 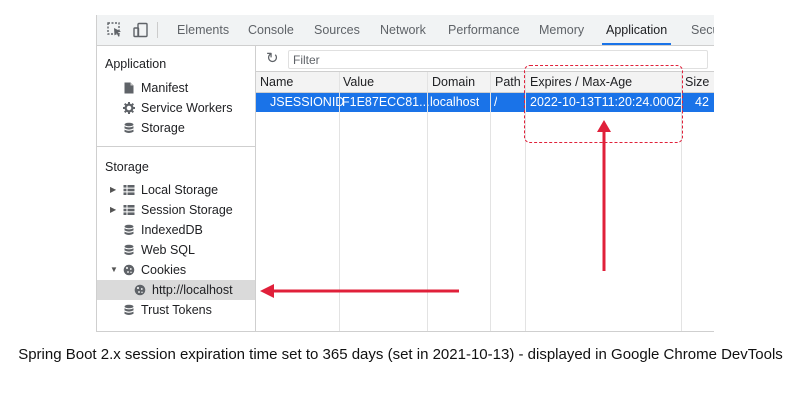 What do you see at coordinates (163, 128) in the screenshot?
I see `sidebar-item-label: Storage` at bounding box center [163, 128].